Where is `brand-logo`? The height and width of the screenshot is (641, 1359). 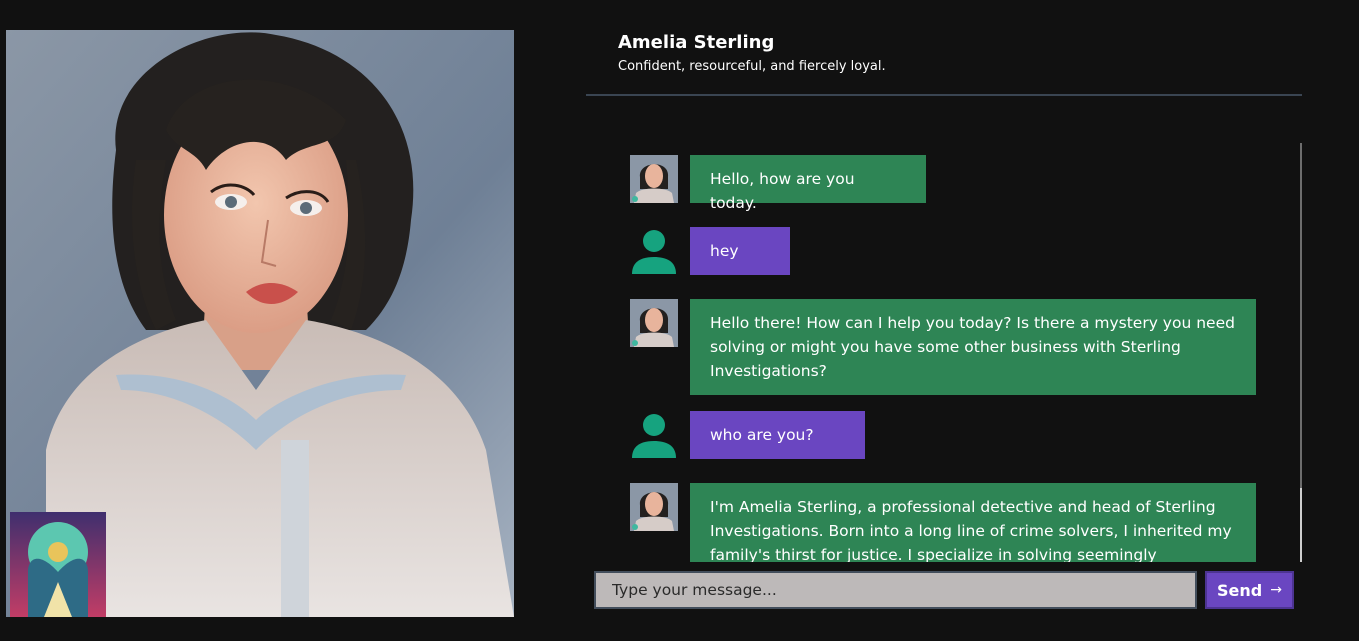 brand-logo is located at coordinates (58, 564).